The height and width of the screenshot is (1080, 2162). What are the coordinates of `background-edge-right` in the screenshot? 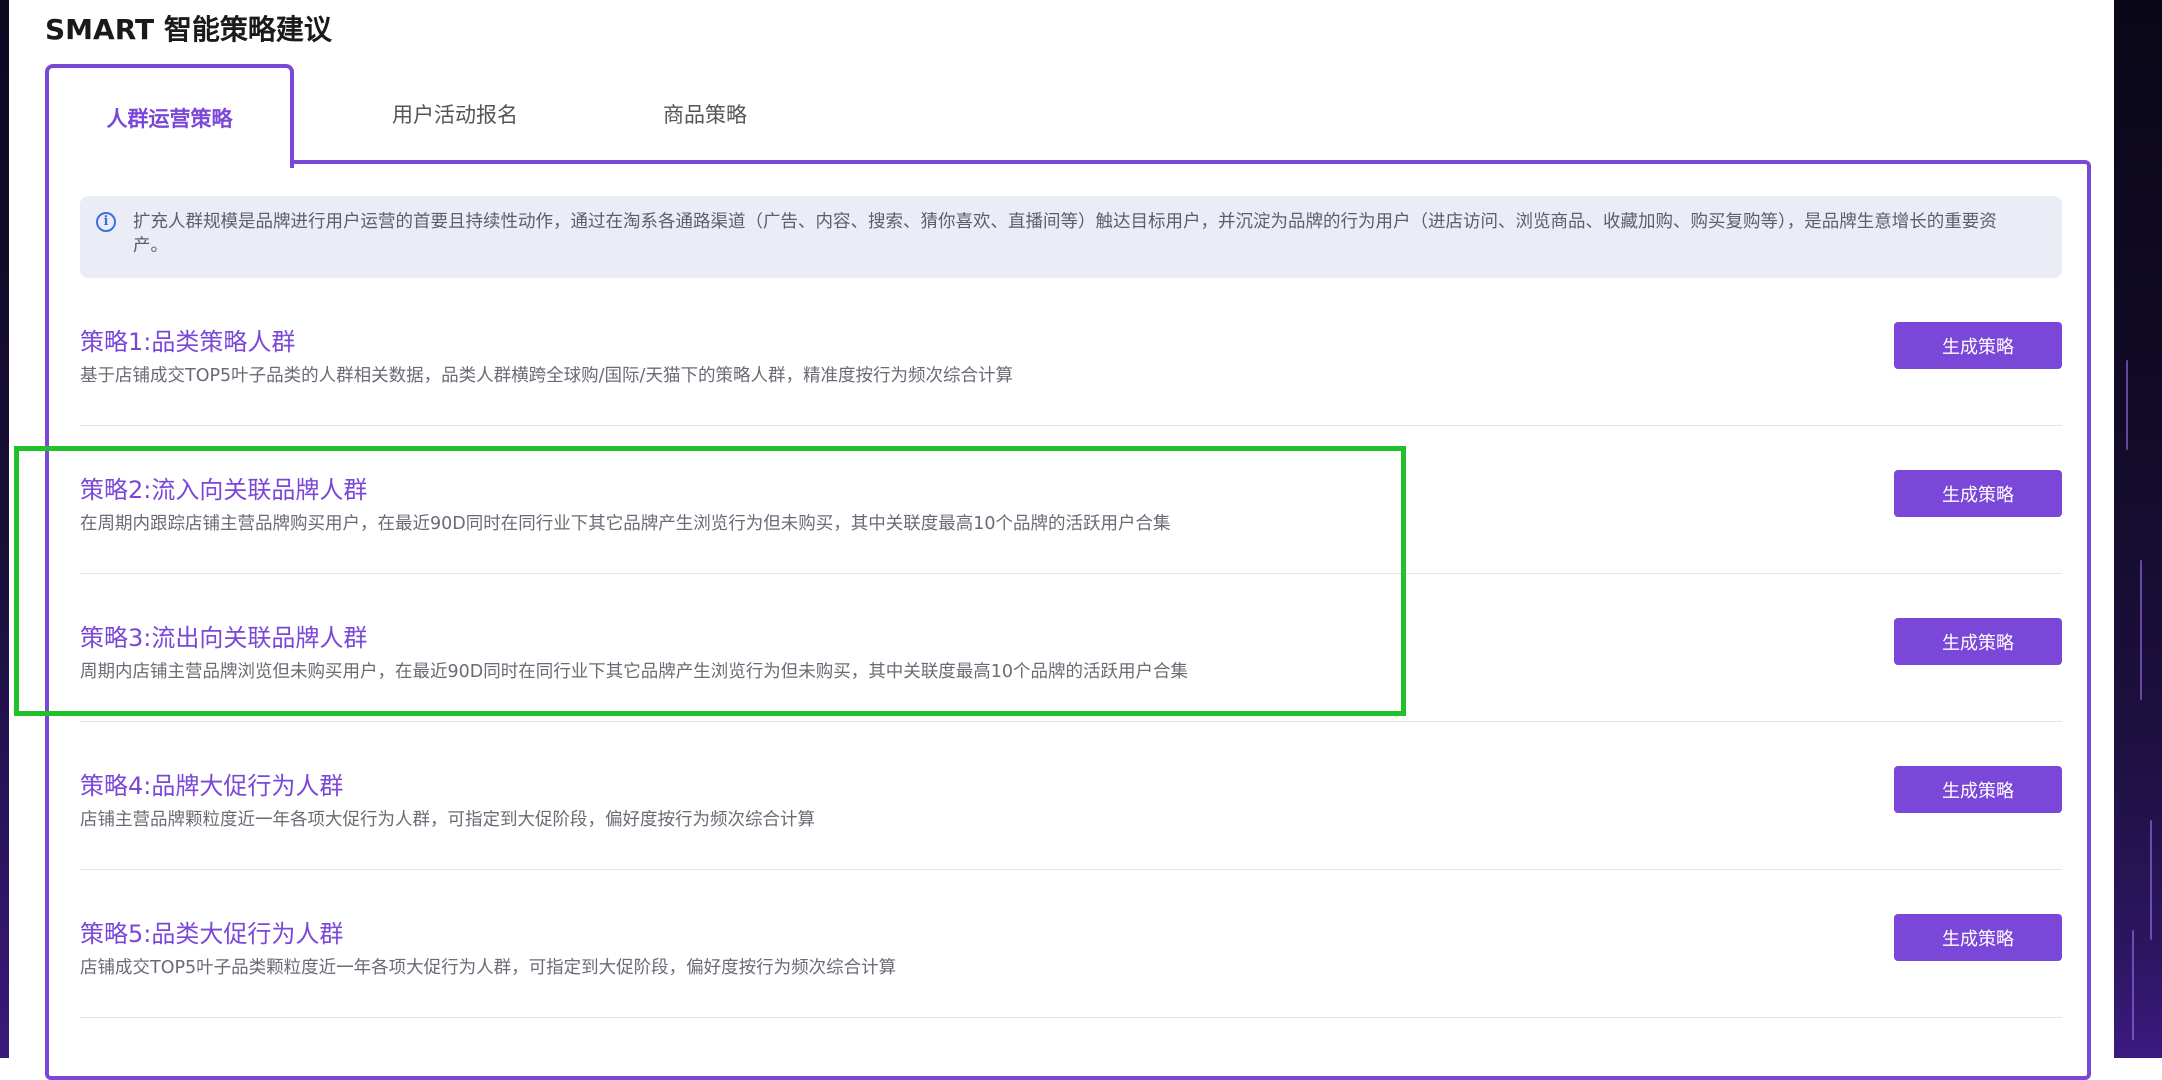 It's located at (2138, 529).